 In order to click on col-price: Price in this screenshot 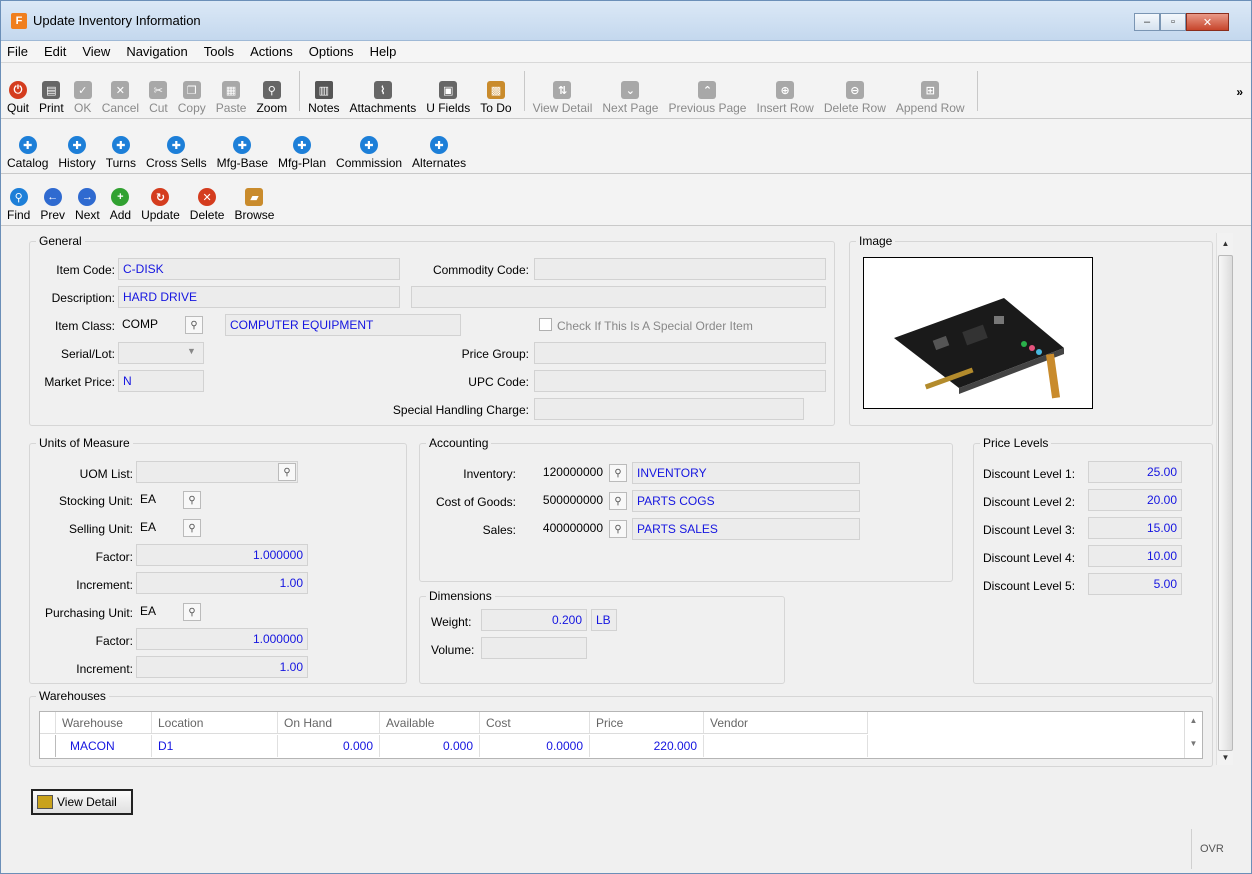, I will do `click(647, 722)`.